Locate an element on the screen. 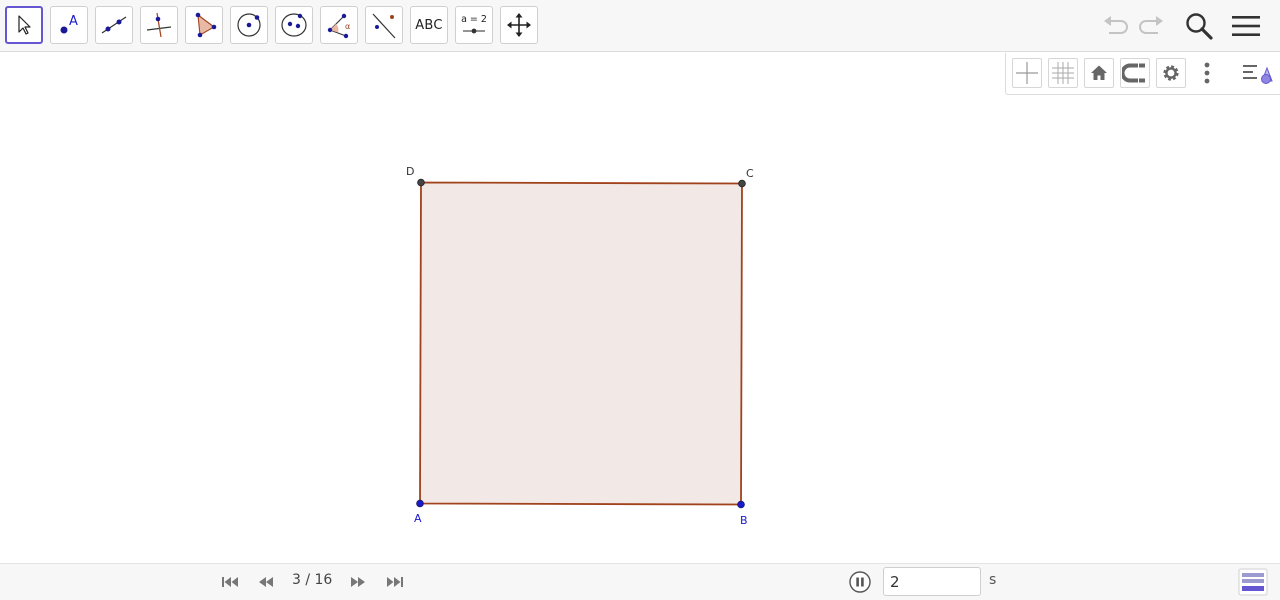 The height and width of the screenshot is (600, 1280). conic-tool-button is located at coordinates (294, 25).